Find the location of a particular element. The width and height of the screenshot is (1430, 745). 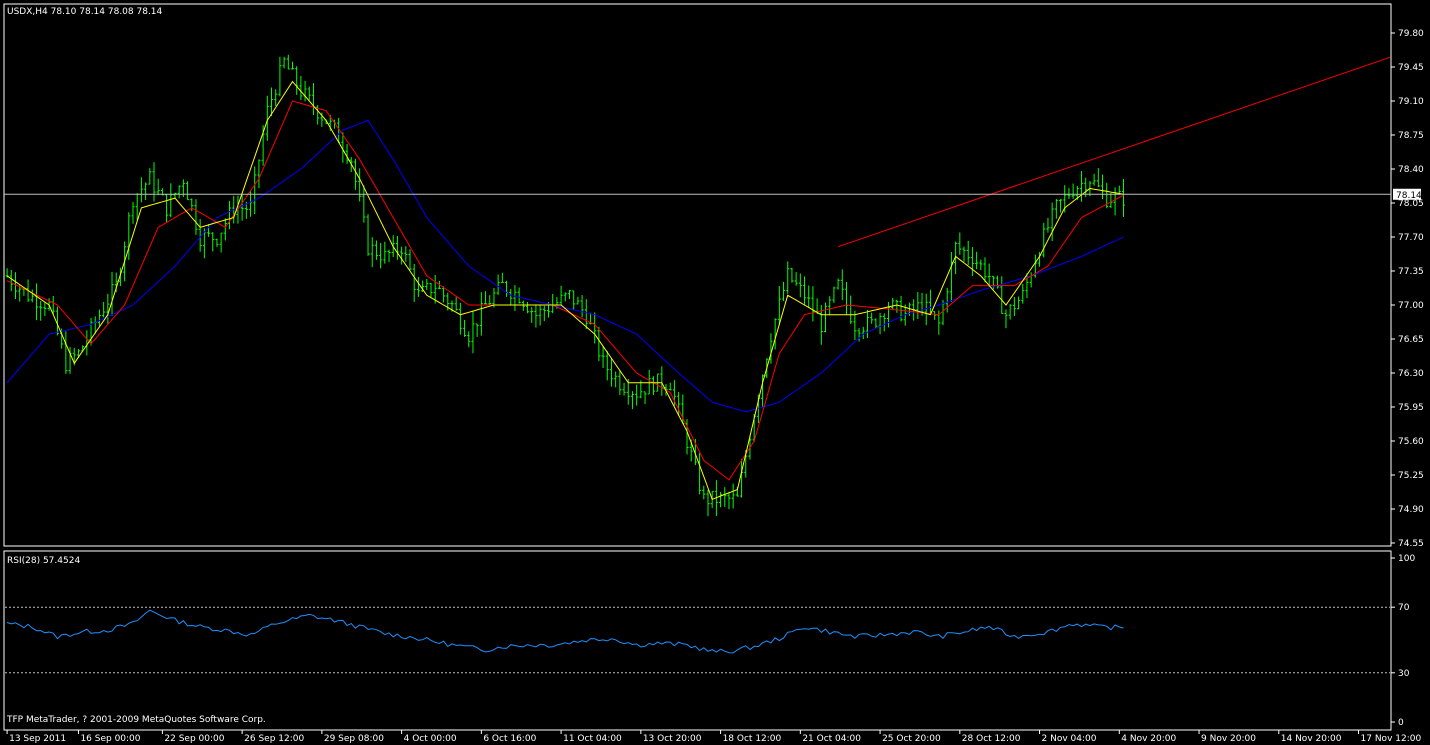

price-tick-label: 78.75 is located at coordinates (1411, 136).